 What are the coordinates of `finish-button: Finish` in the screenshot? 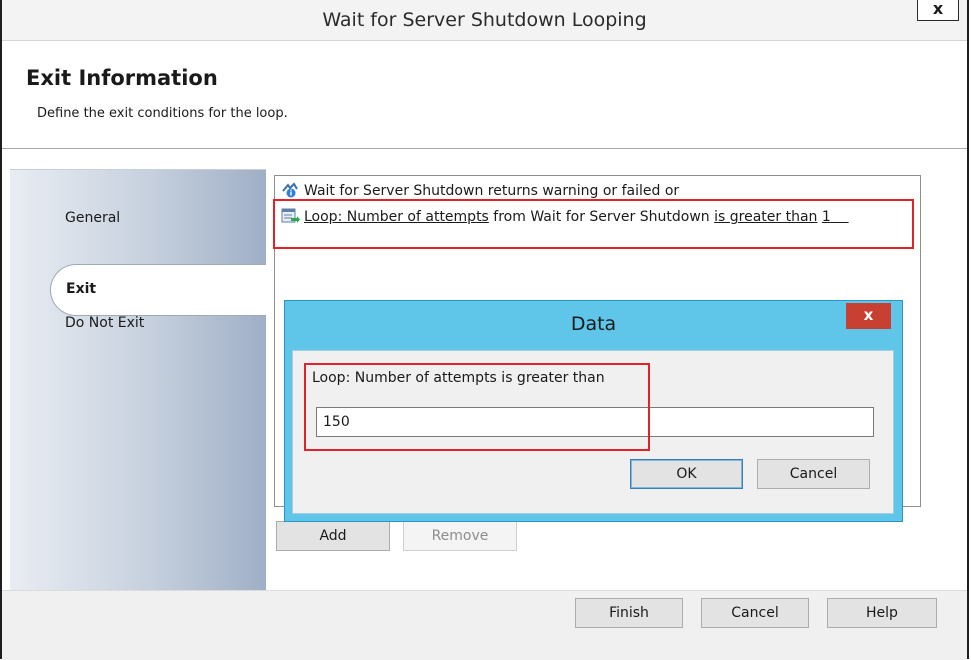 It's located at (629, 613).